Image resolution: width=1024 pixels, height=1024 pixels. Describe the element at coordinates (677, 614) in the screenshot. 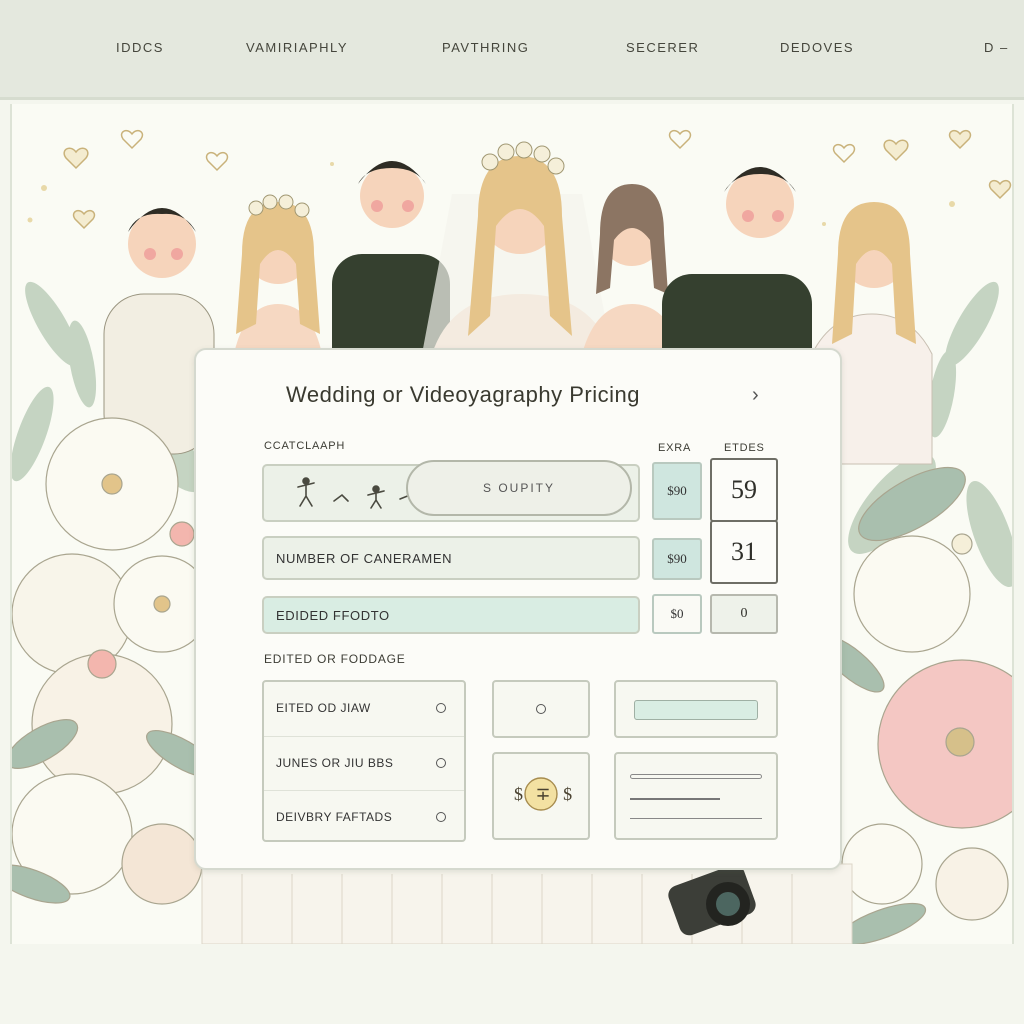

I see `extra-price-3: $0` at that location.